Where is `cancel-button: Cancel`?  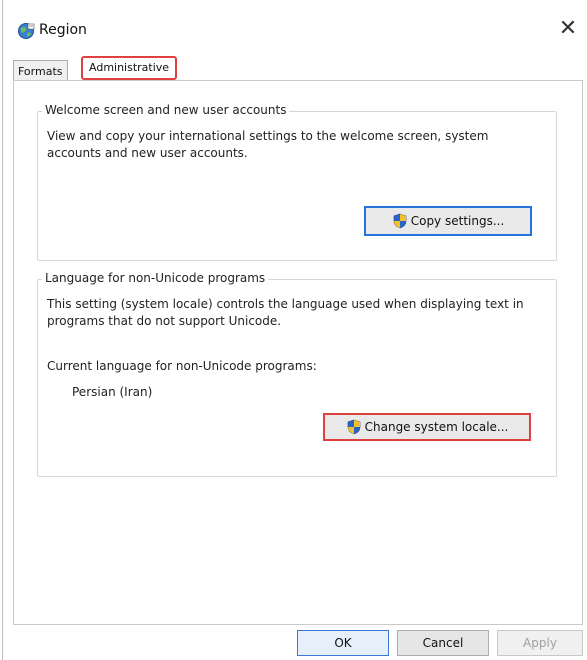
cancel-button: Cancel is located at coordinates (443, 643).